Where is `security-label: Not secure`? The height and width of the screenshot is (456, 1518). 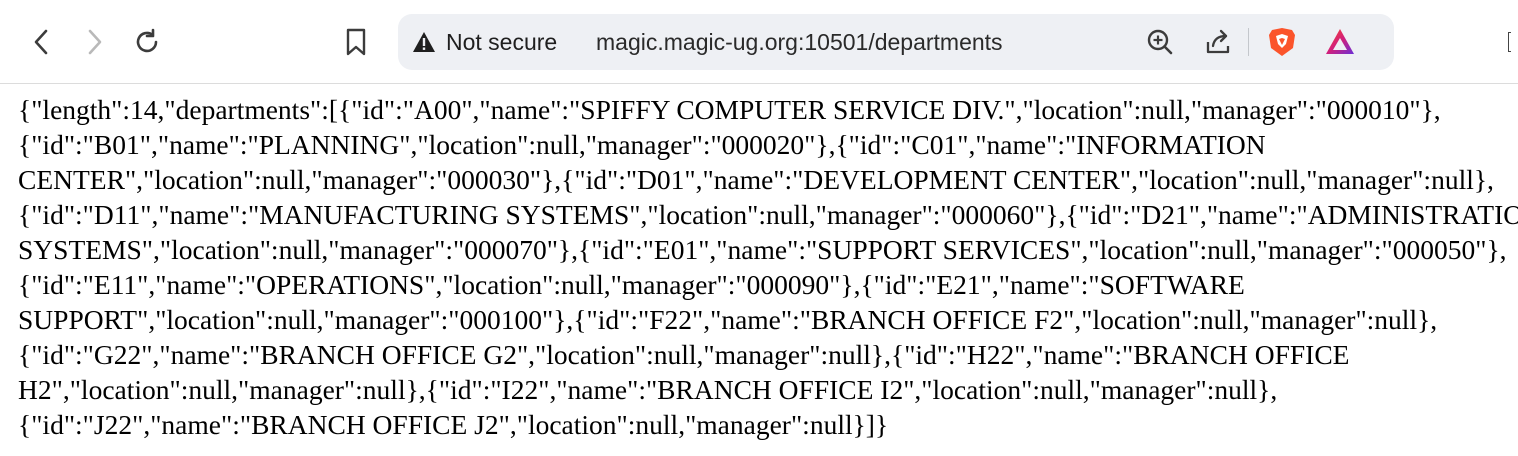 security-label: Not secure is located at coordinates (502, 41).